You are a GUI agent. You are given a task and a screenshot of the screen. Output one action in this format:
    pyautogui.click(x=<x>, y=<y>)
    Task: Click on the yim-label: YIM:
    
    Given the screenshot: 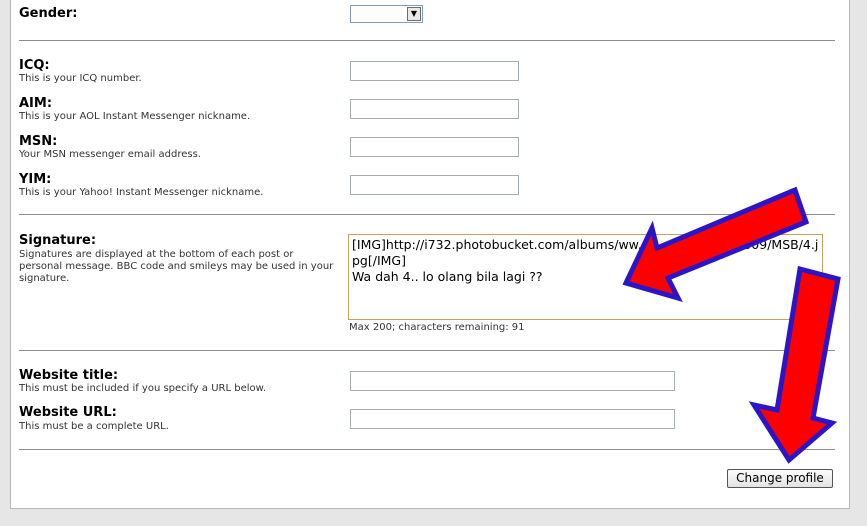 What is the action you would take?
    pyautogui.click(x=35, y=179)
    